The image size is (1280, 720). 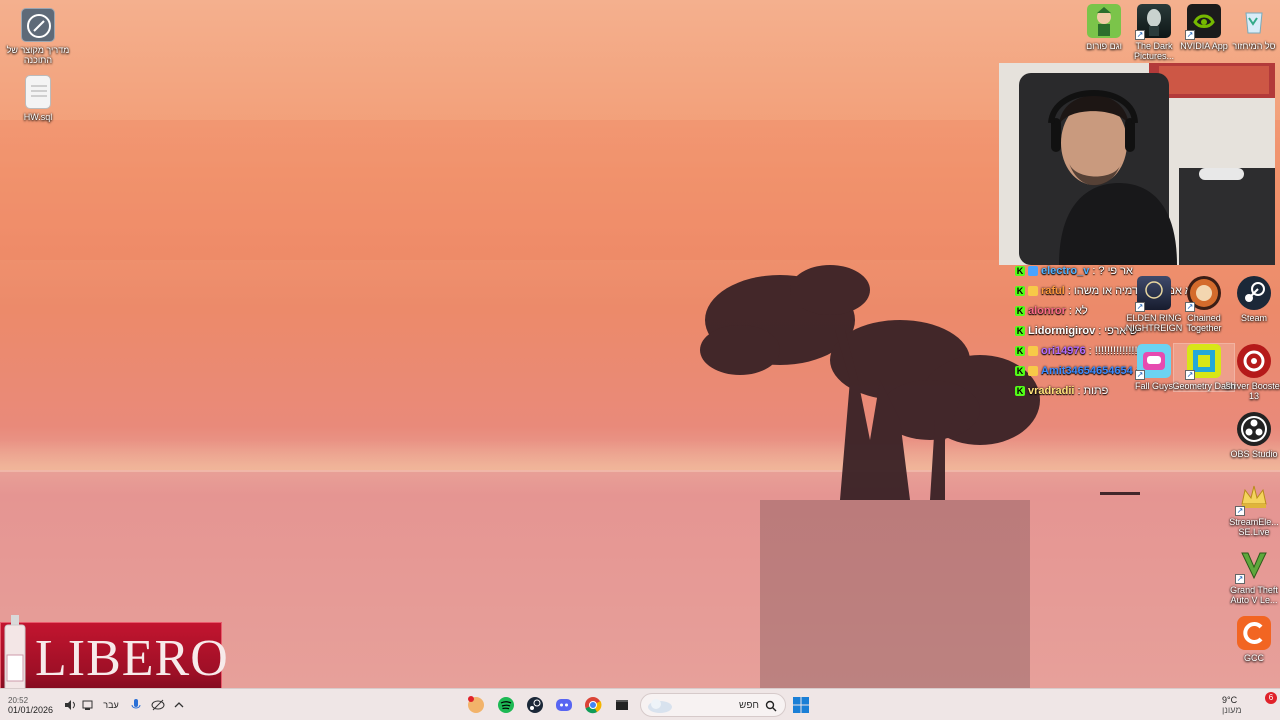 I want to click on search-icon, so click(x=771, y=706).